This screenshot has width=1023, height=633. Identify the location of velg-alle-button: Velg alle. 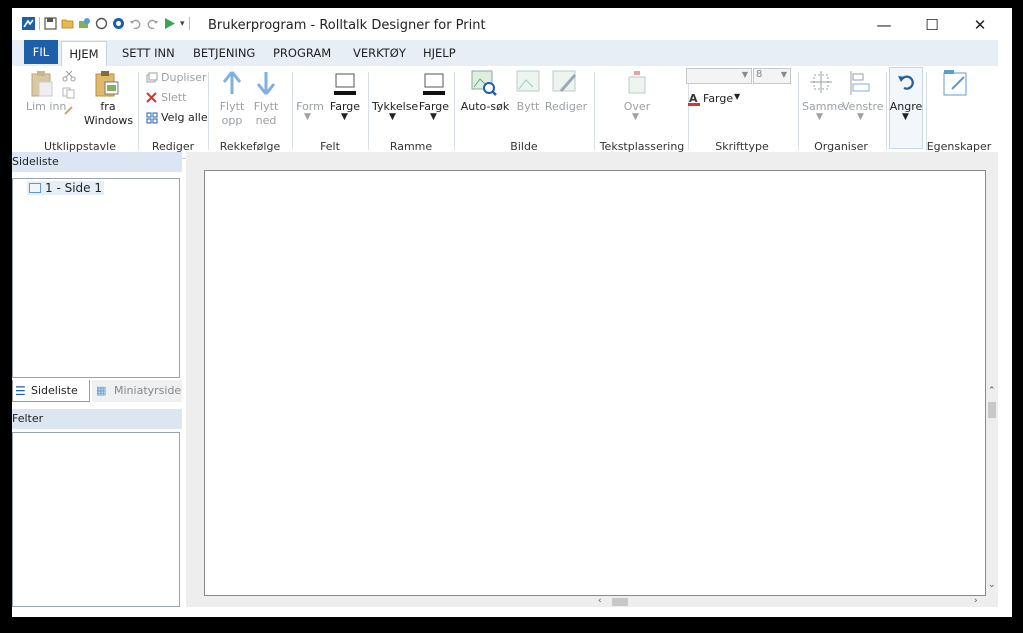
(184, 117).